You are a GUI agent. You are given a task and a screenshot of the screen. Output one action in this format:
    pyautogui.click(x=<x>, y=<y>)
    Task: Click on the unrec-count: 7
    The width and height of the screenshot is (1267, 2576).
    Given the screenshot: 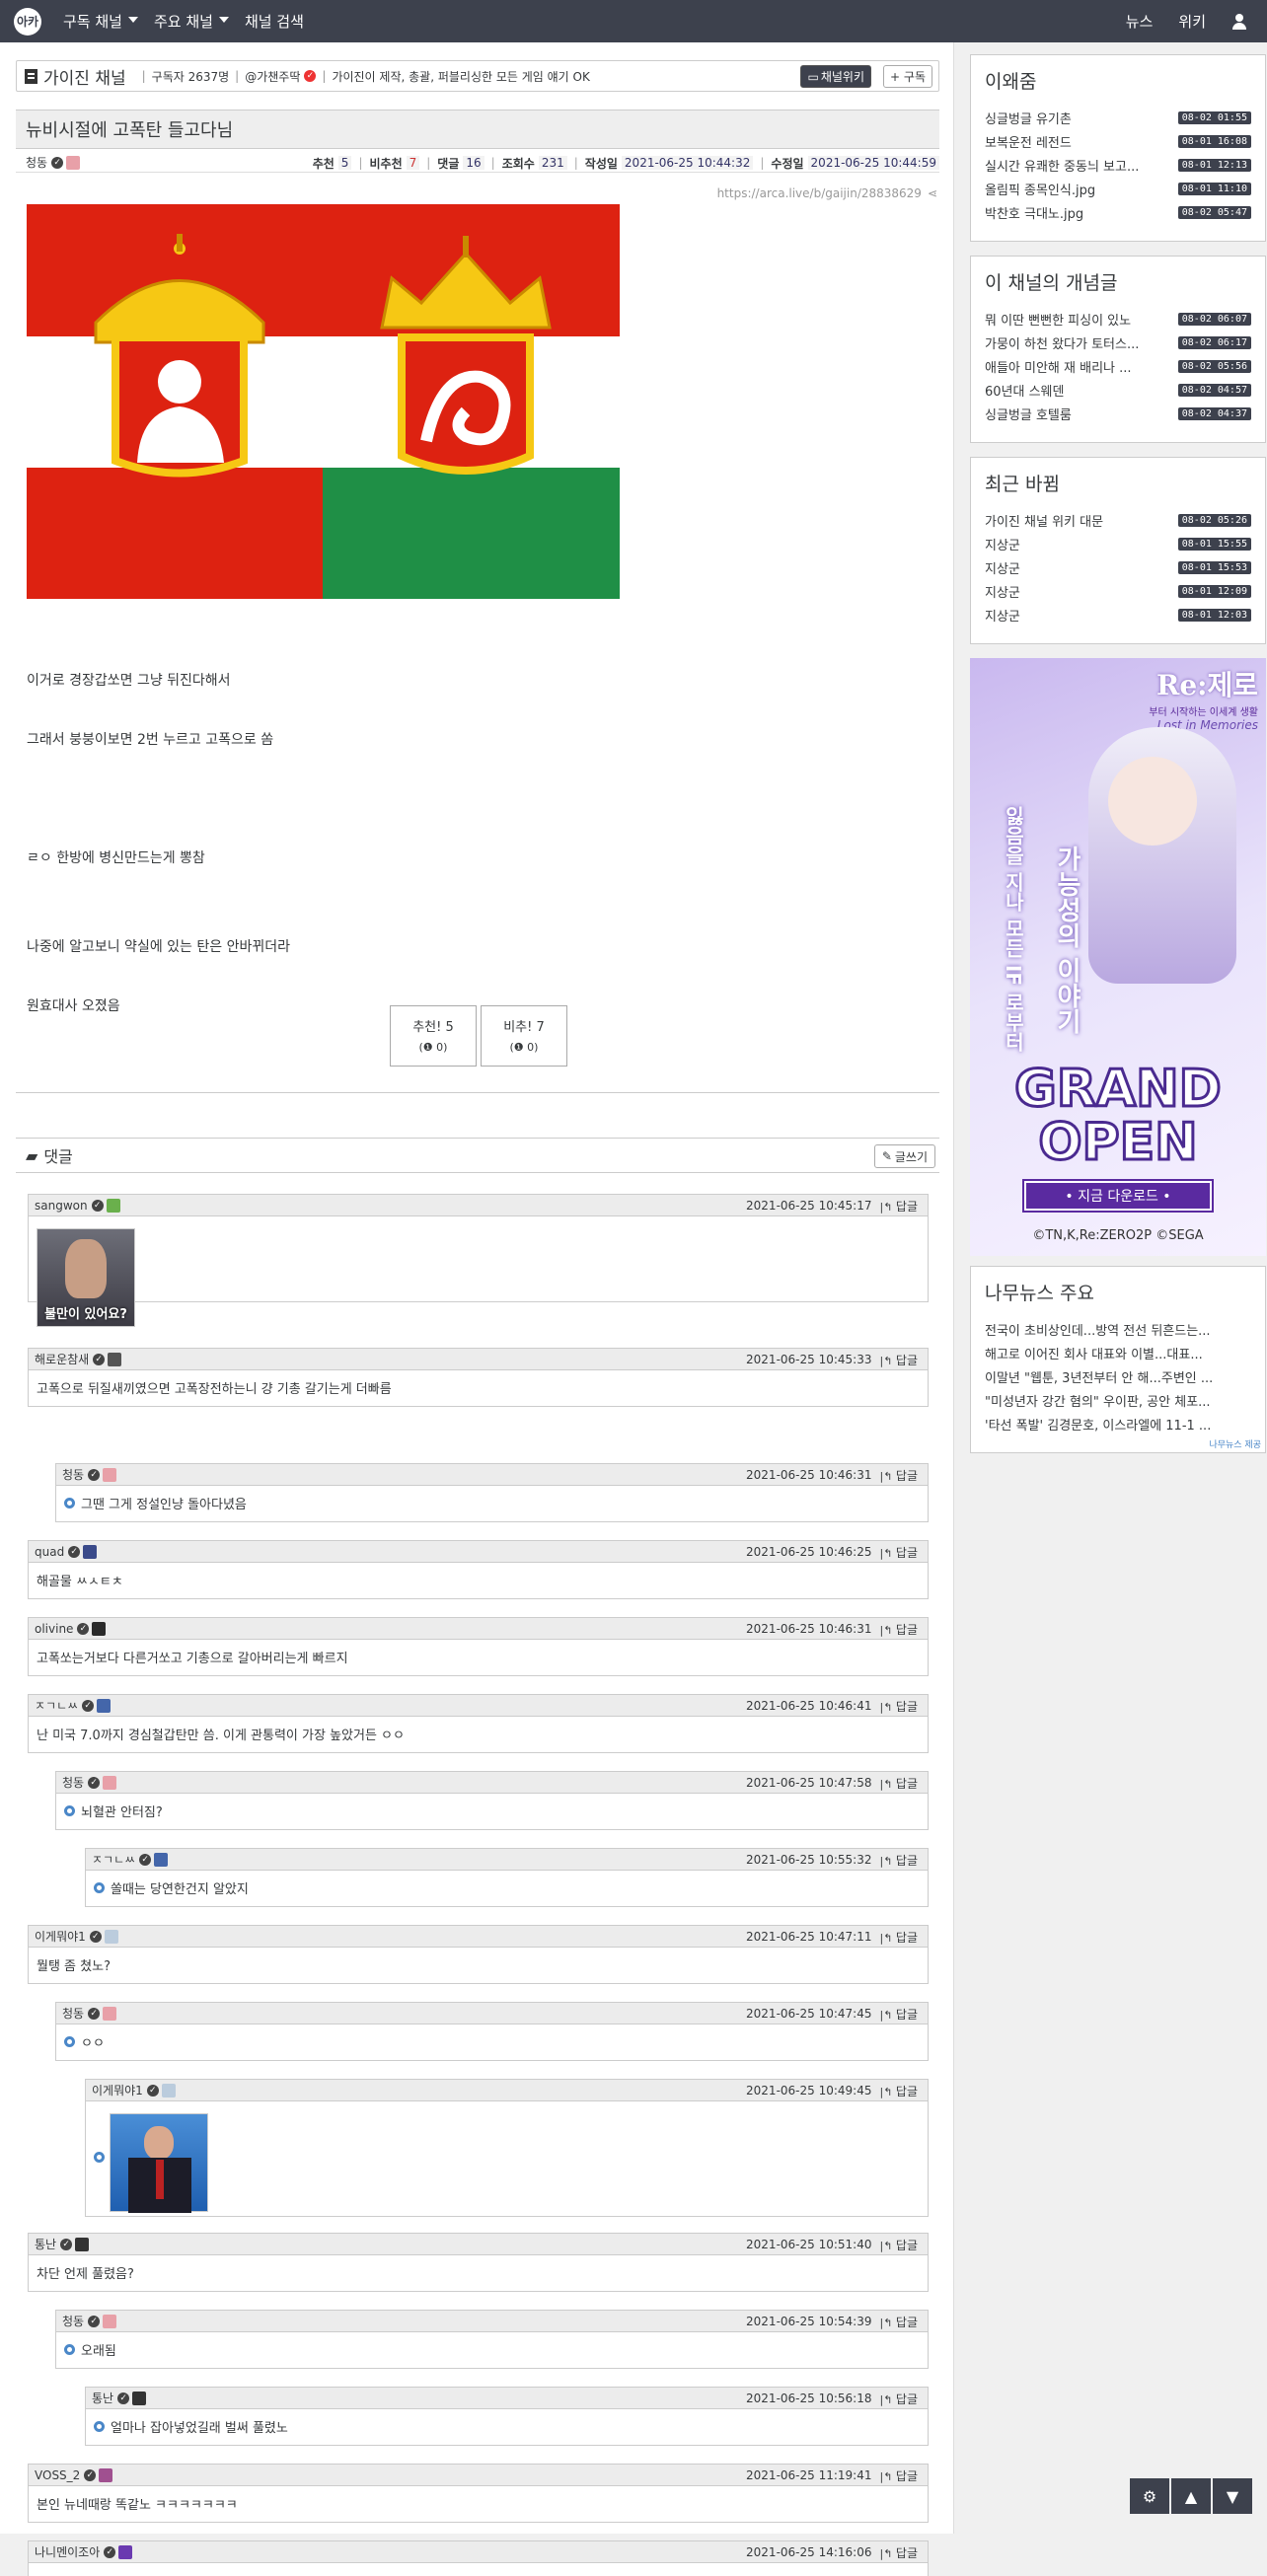 What is the action you would take?
    pyautogui.click(x=413, y=163)
    